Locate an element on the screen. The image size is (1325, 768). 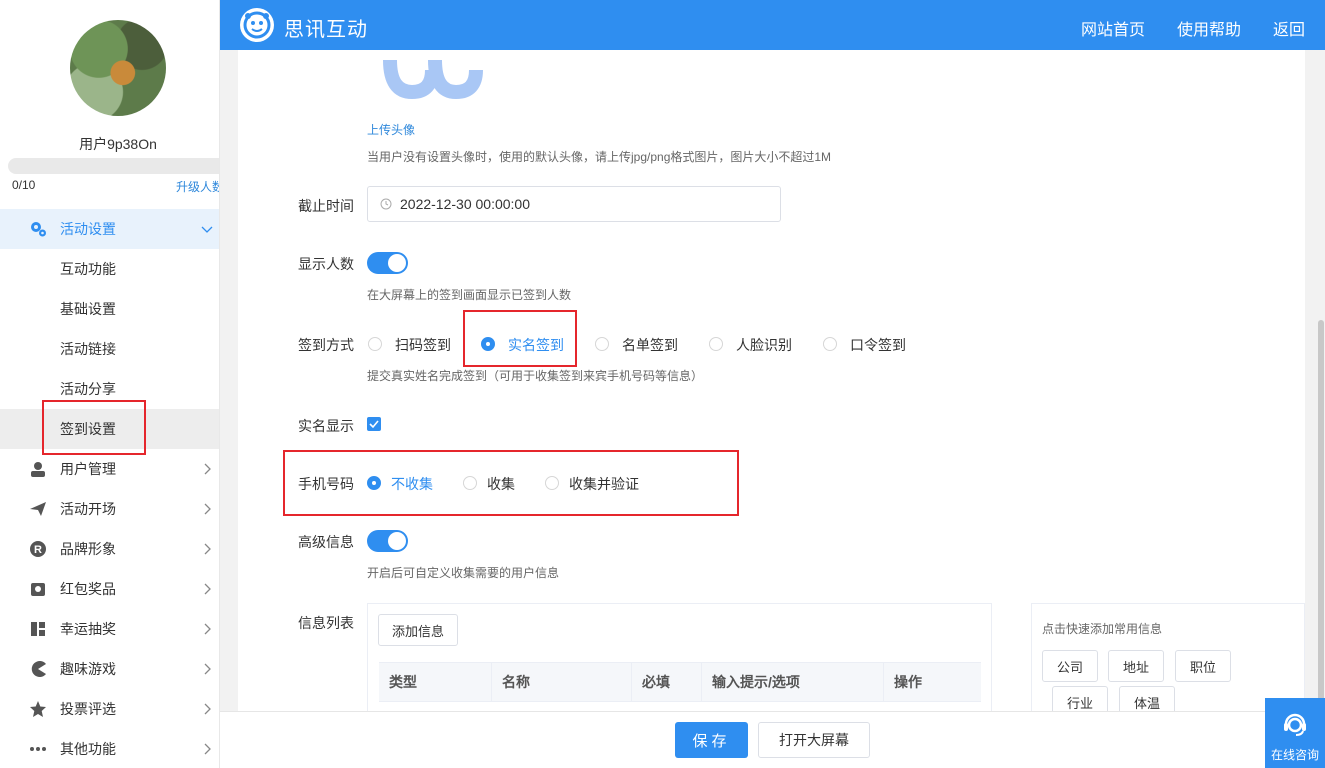
brand-logo-icon is located at coordinates (257, 25).